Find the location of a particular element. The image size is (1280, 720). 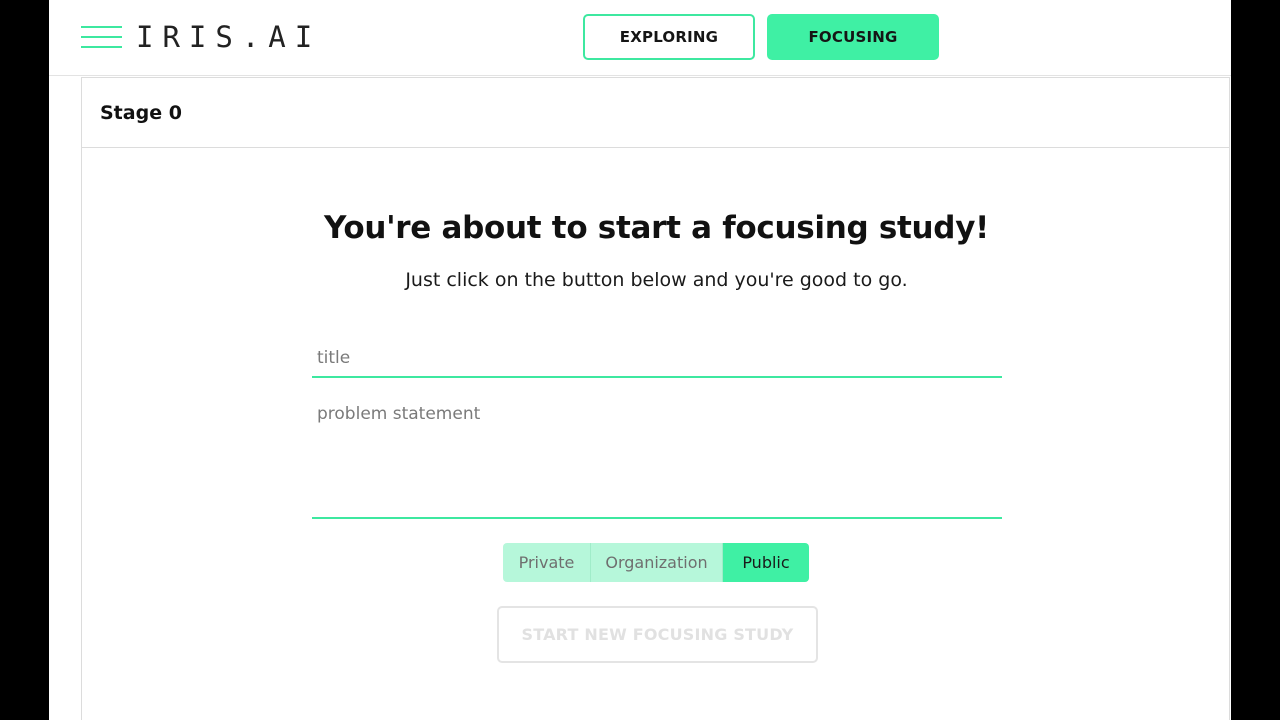

focusing-mode-button: FOCUSING is located at coordinates (853, 37).